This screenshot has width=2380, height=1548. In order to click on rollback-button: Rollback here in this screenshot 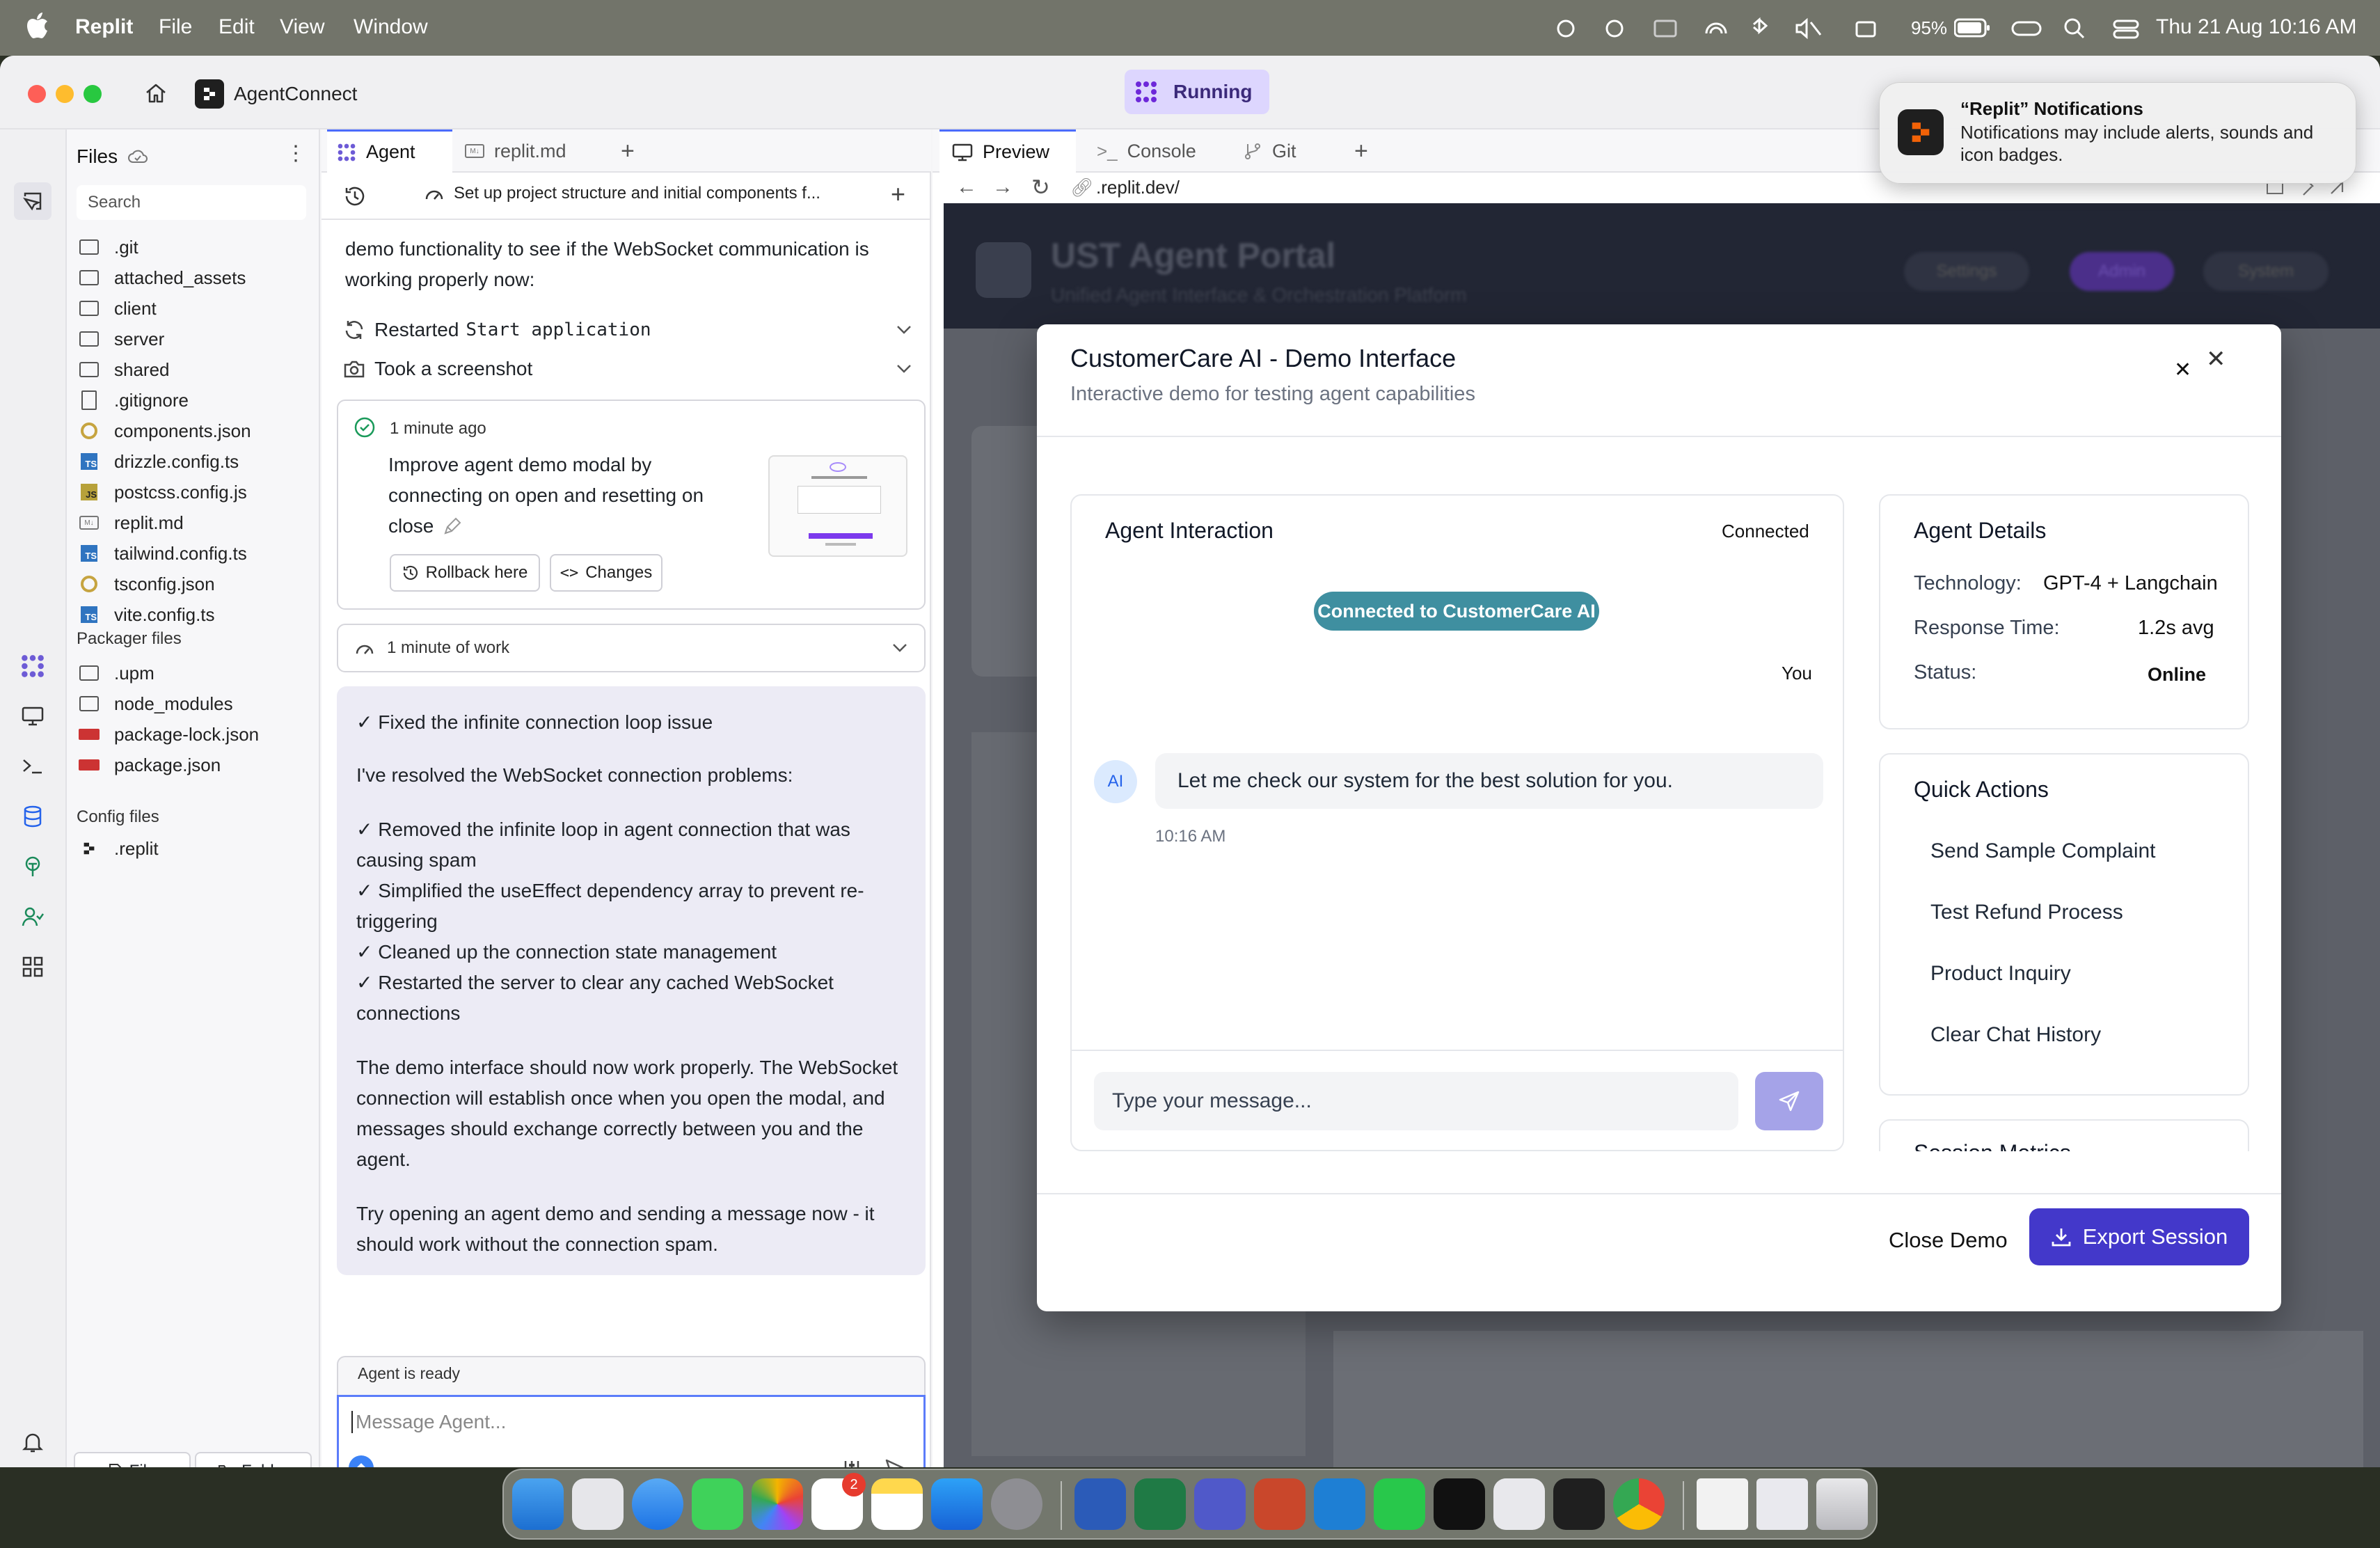, I will do `click(465, 573)`.